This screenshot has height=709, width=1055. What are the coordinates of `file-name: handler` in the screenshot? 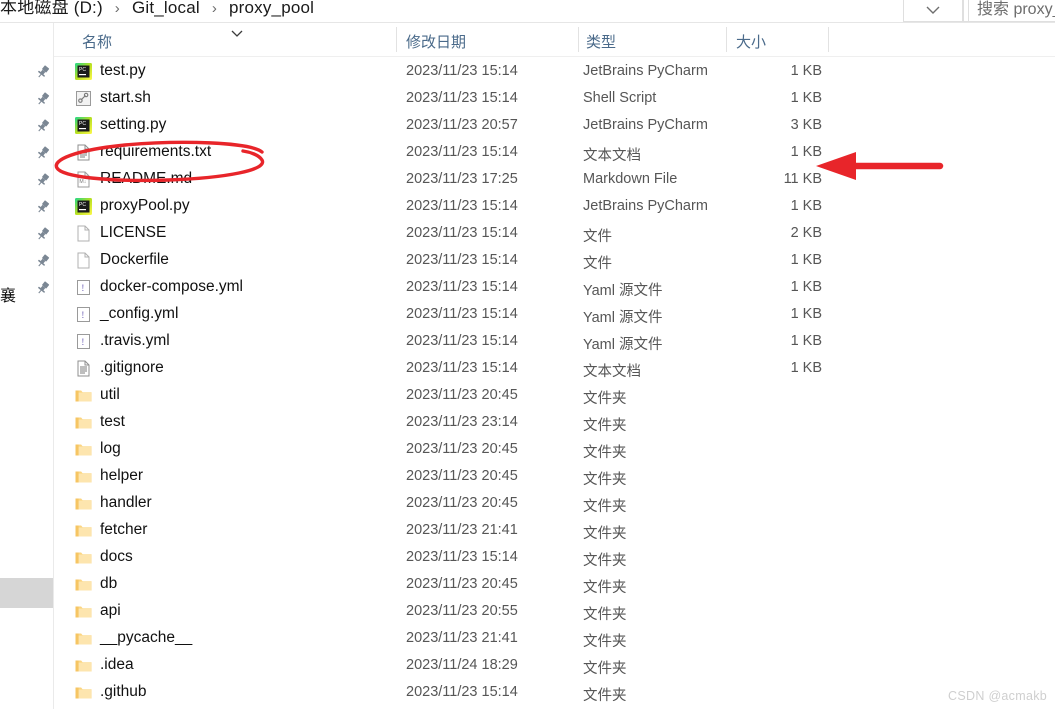 It's located at (126, 503).